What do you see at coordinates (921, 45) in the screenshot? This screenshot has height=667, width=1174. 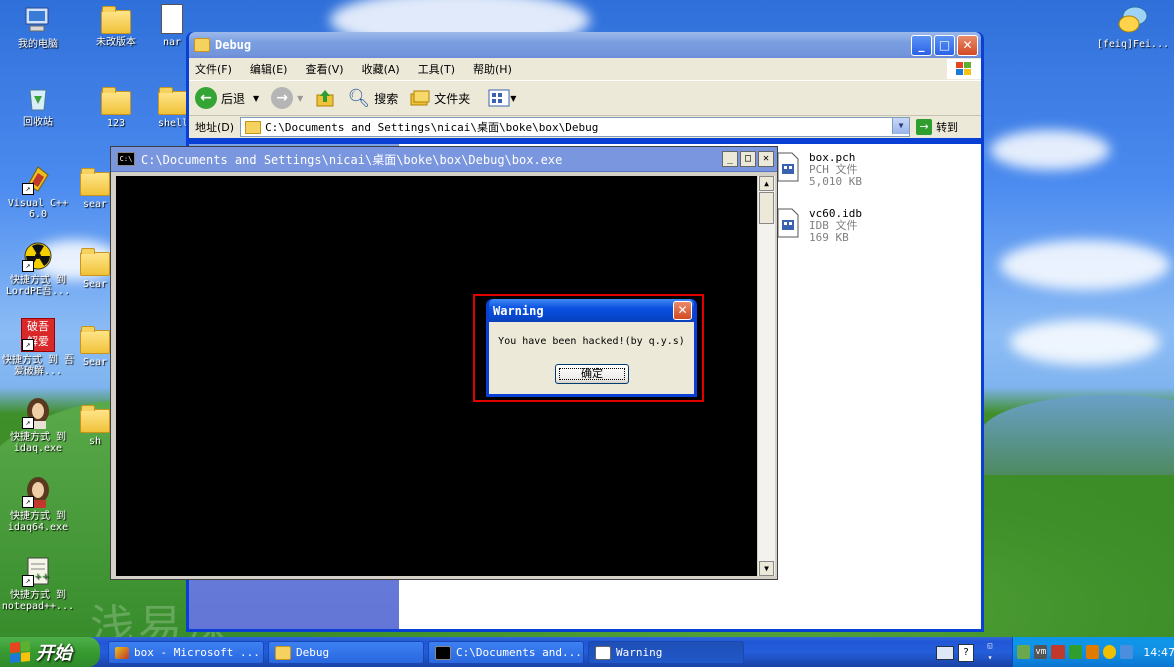 I see `minimize-button: _` at bounding box center [921, 45].